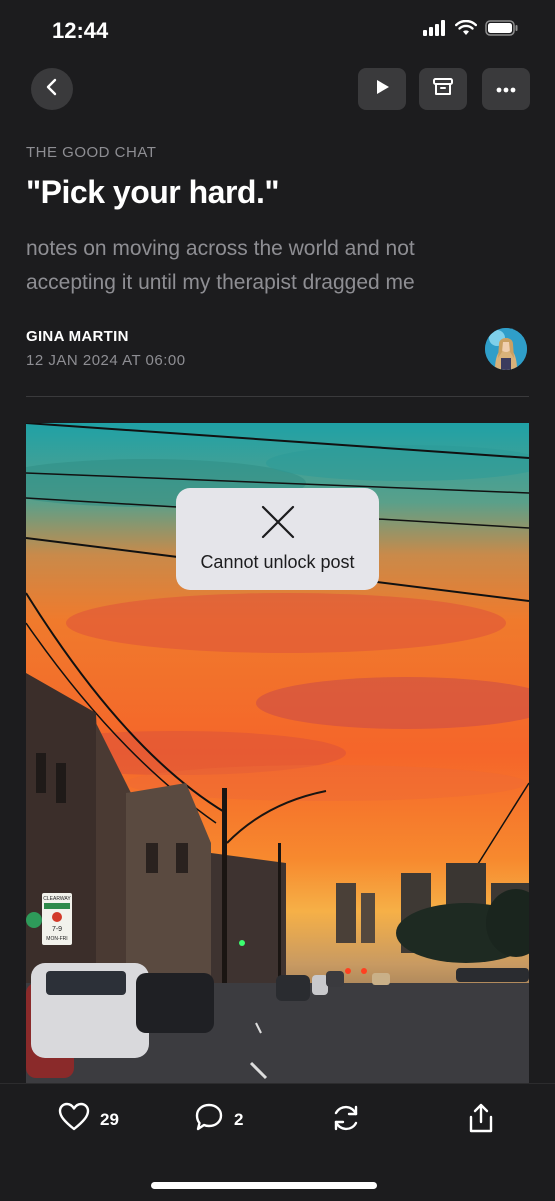 This screenshot has height=1201, width=555. I want to click on share-icon, so click(481, 1120).